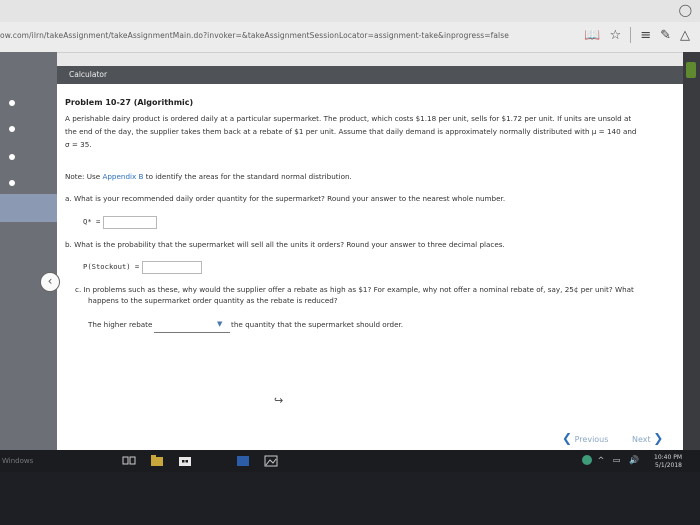 The image size is (700, 525). I want to click on chevron-left-icon: ❮, so click(567, 438).